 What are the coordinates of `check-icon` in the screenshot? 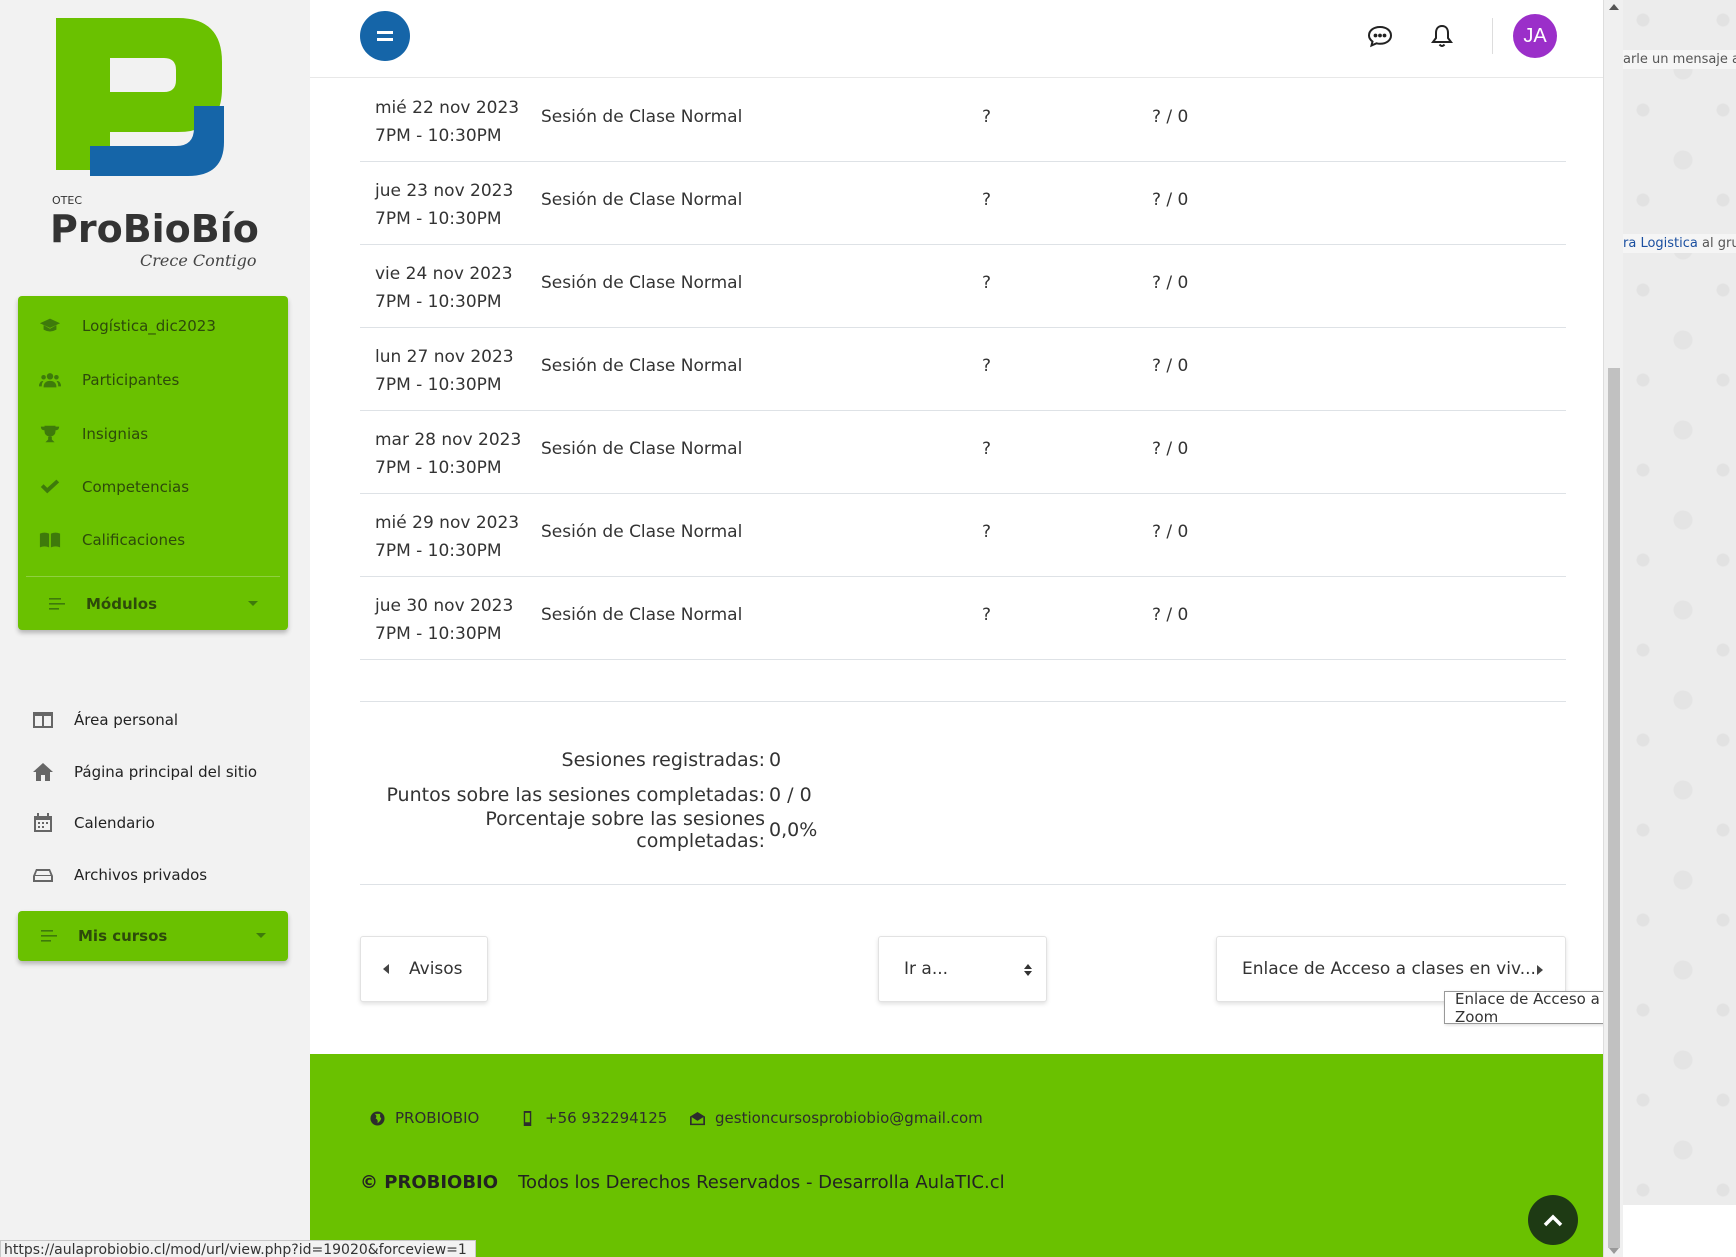 It's located at (50, 487).